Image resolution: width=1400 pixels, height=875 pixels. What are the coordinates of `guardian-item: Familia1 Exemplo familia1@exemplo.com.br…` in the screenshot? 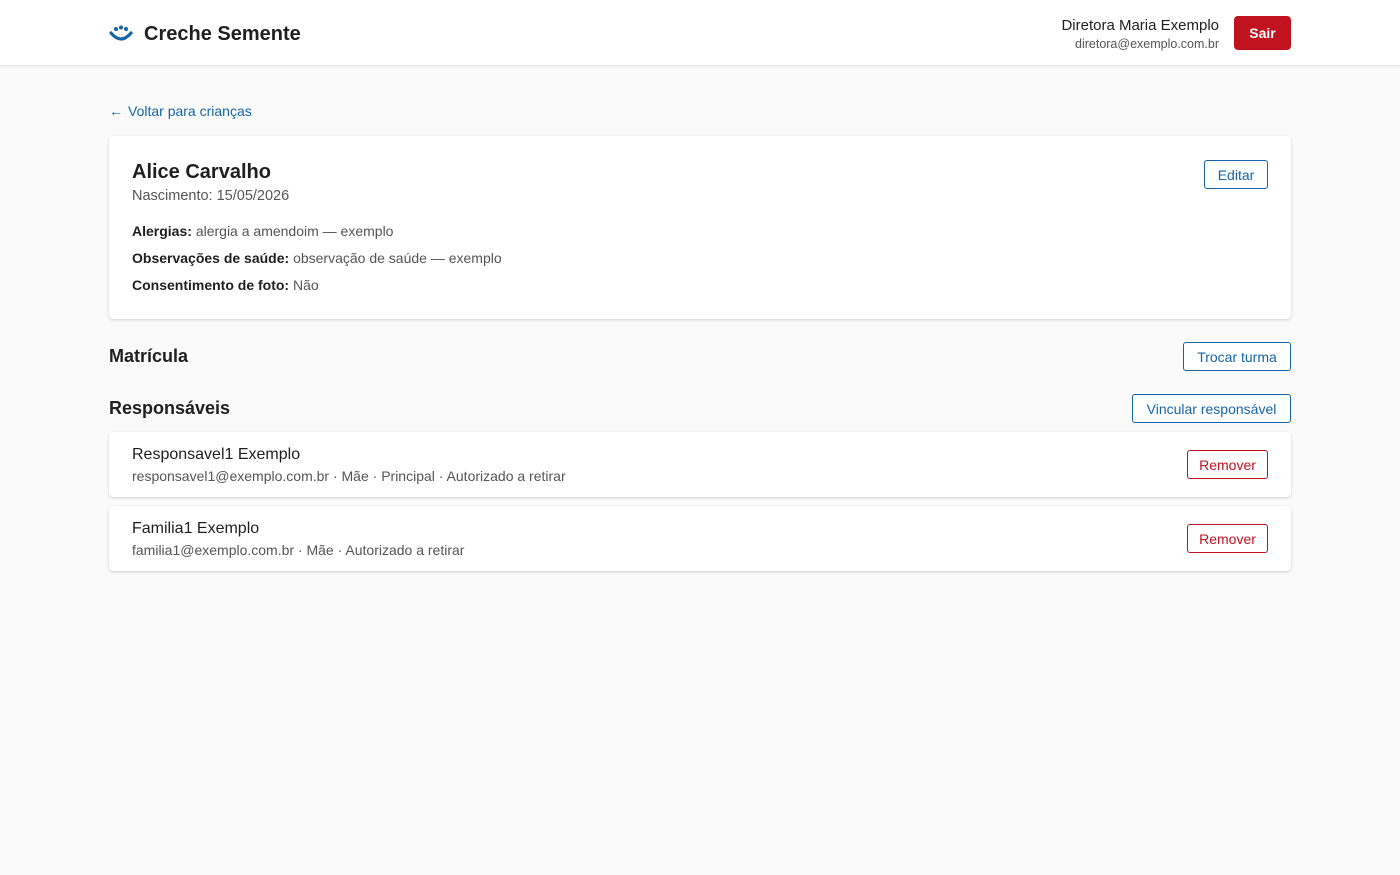 It's located at (700, 538).